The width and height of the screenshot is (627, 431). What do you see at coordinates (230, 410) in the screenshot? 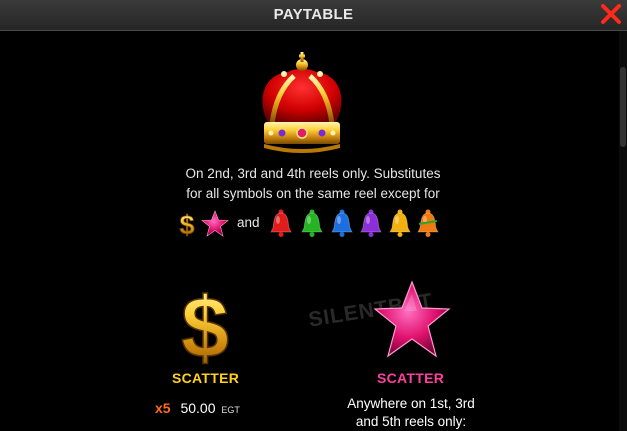
I see `payout-currency: EGT` at bounding box center [230, 410].